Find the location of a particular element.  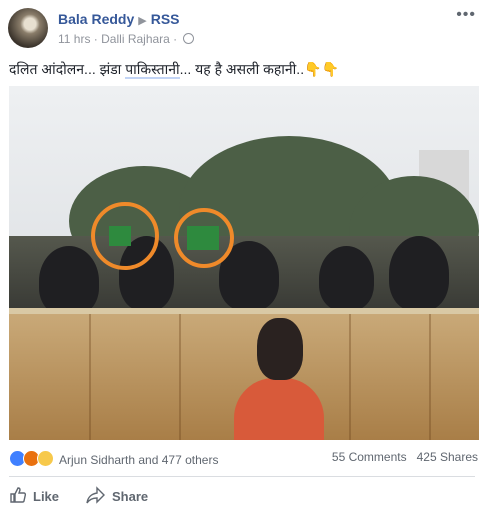

shares-count: 425 Shares is located at coordinates (447, 457).